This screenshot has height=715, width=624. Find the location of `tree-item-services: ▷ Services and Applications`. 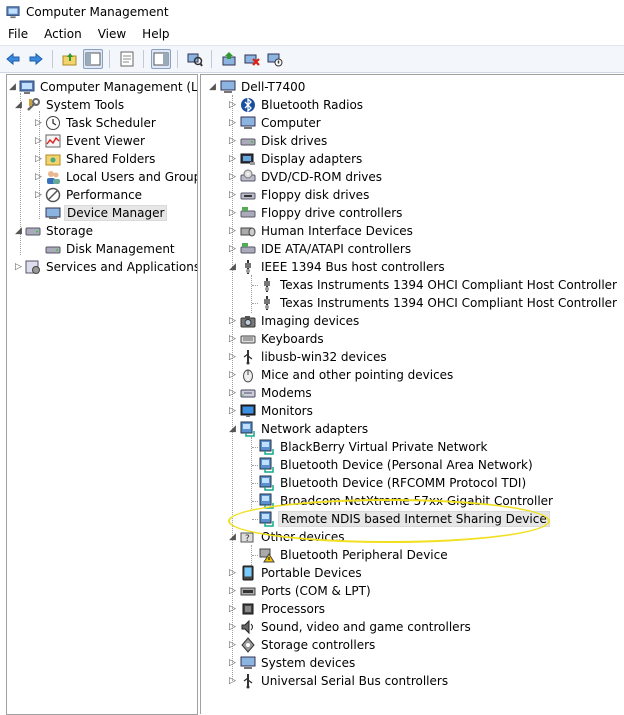

tree-item-services: ▷ Services and Applications is located at coordinates (106, 267).